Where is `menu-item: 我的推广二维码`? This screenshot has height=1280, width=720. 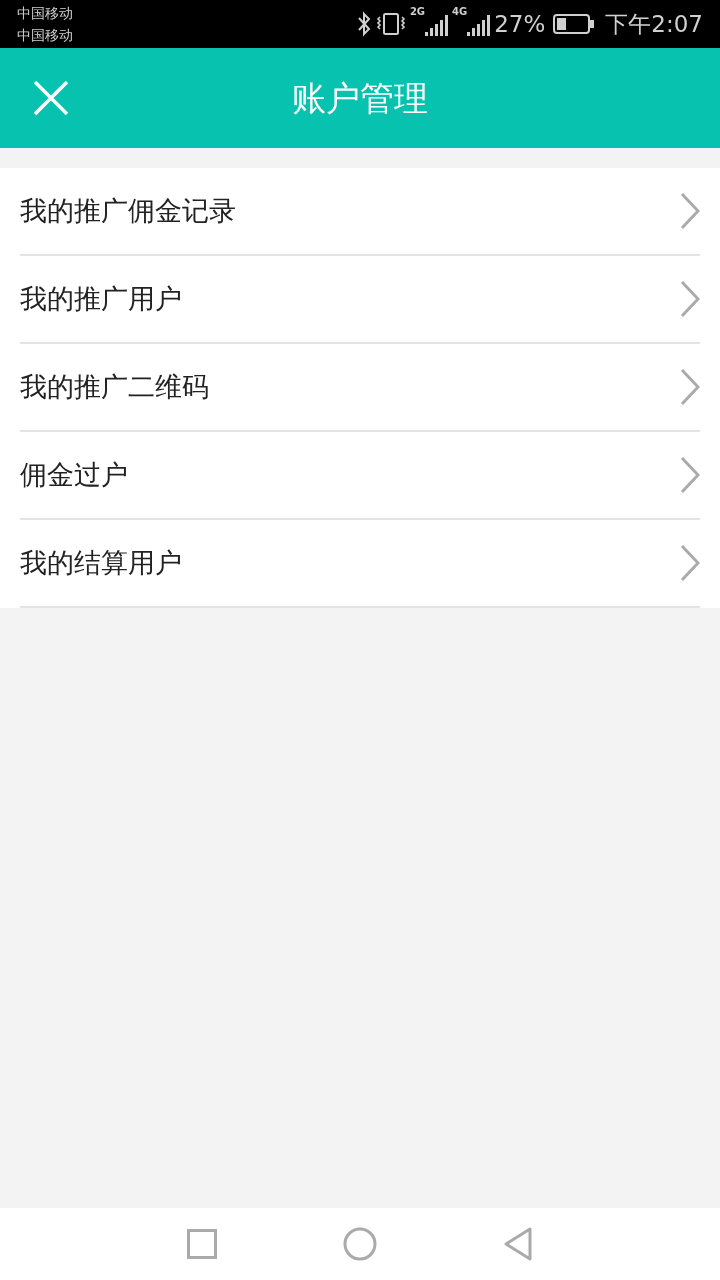 menu-item: 我的推广二维码 is located at coordinates (360, 388).